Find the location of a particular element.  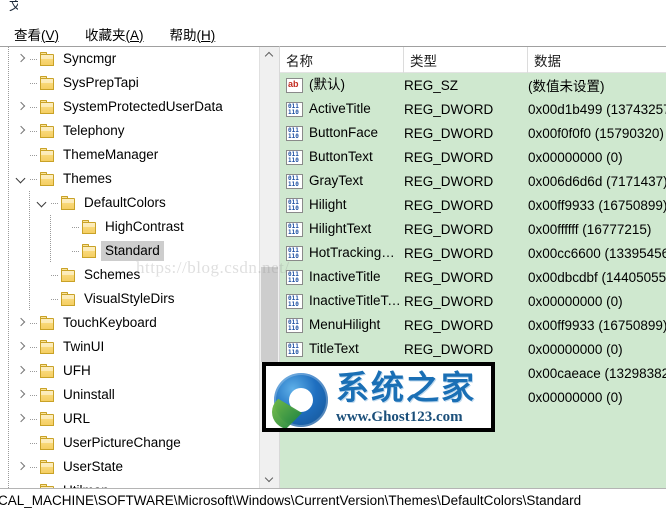

column-header-data: 数据 is located at coordinates (597, 60).